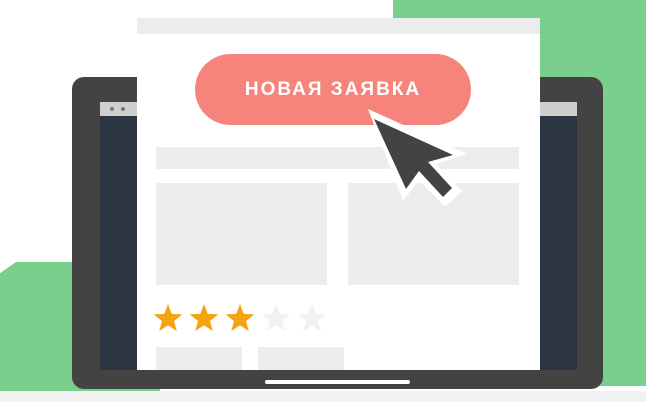 Image resolution: width=646 pixels, height=402 pixels. What do you see at coordinates (338, 26) in the screenshot?
I see `page-top-bar` at bounding box center [338, 26].